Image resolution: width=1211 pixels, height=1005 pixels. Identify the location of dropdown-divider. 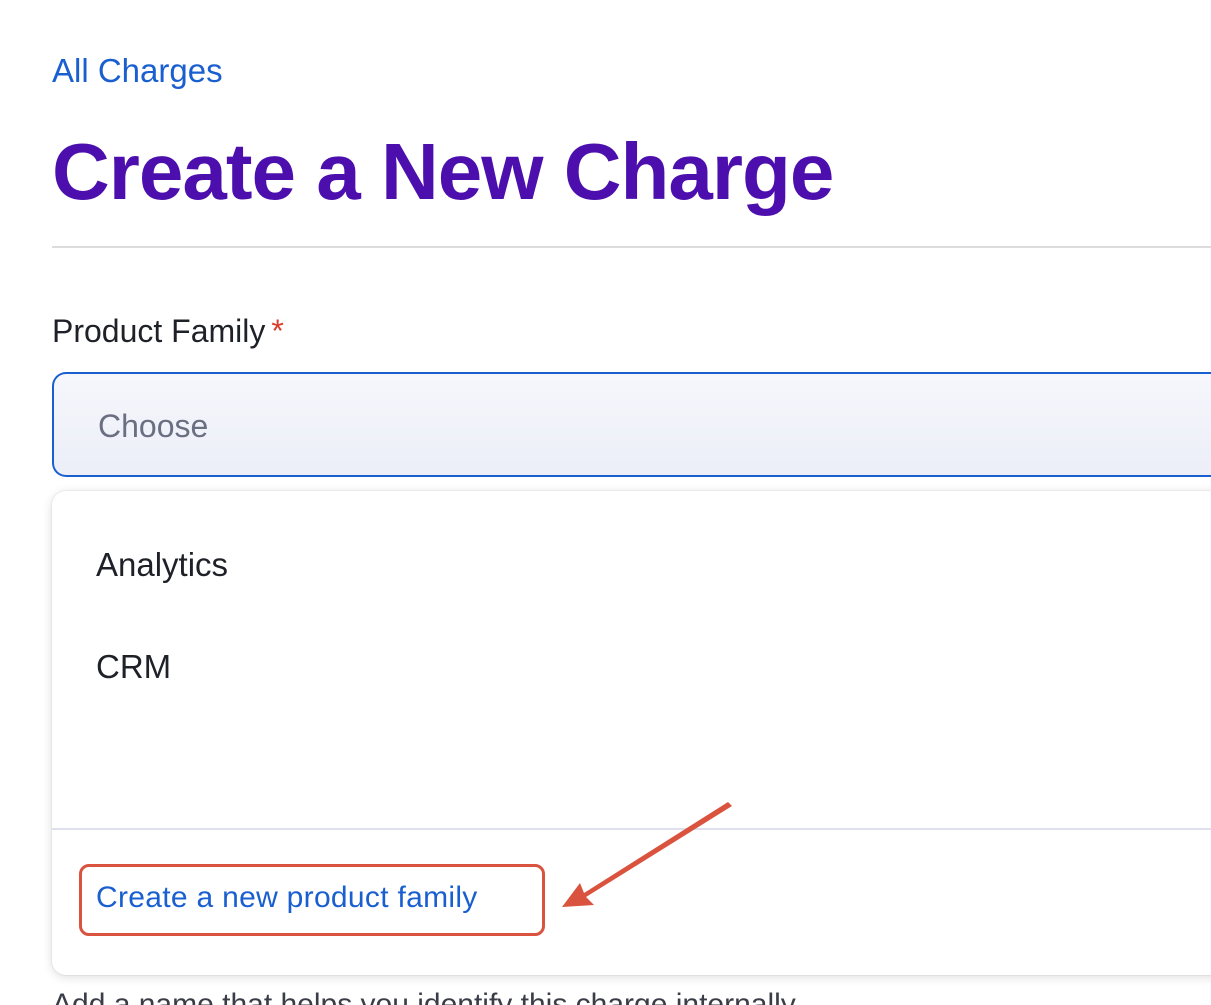
(631, 829).